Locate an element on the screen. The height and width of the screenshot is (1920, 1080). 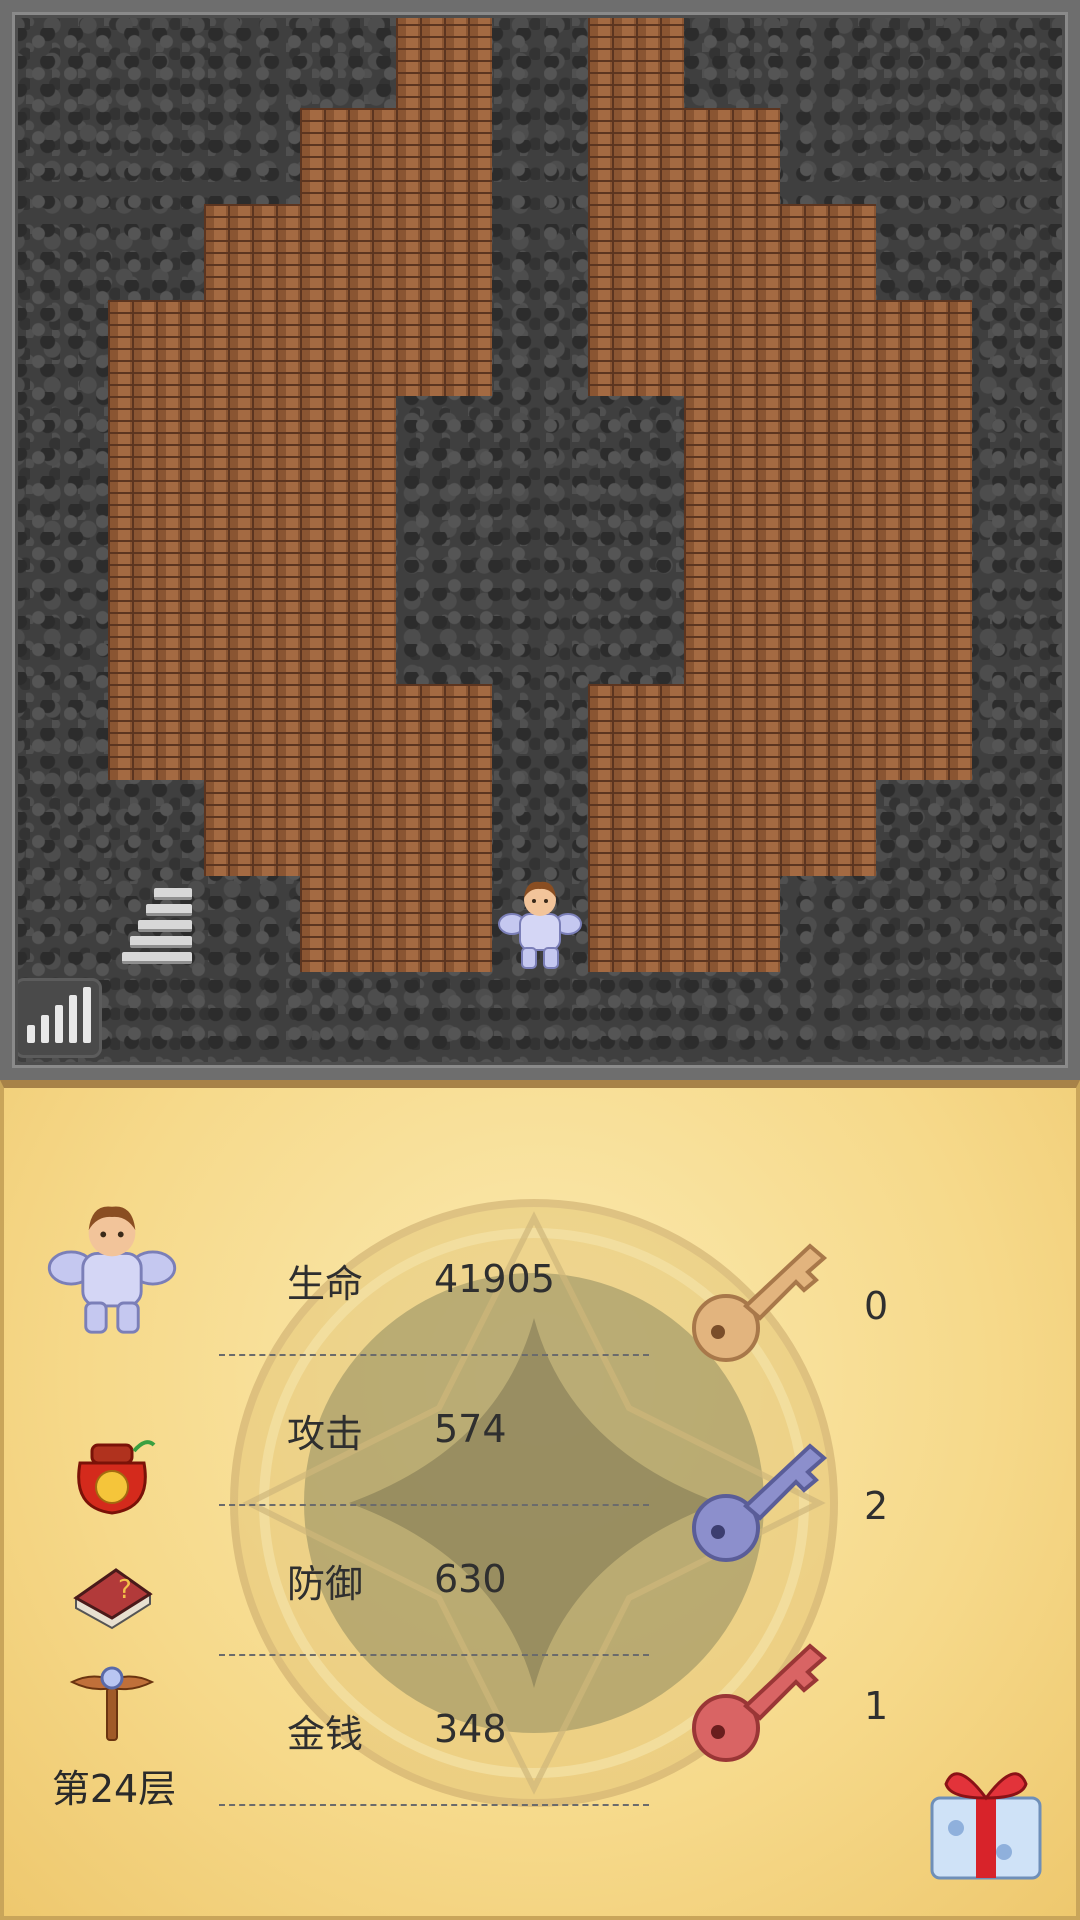
red-key-count: 1 is located at coordinates (876, 1706).